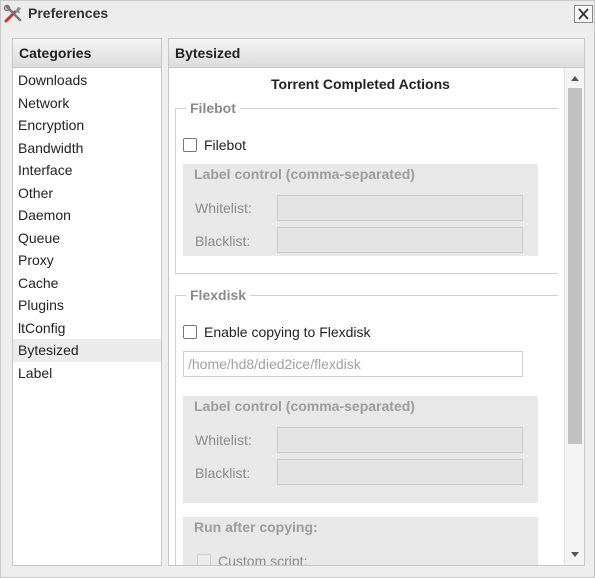 The height and width of the screenshot is (578, 595). What do you see at coordinates (400, 472) in the screenshot?
I see `flexdisk-blacklist-input` at bounding box center [400, 472].